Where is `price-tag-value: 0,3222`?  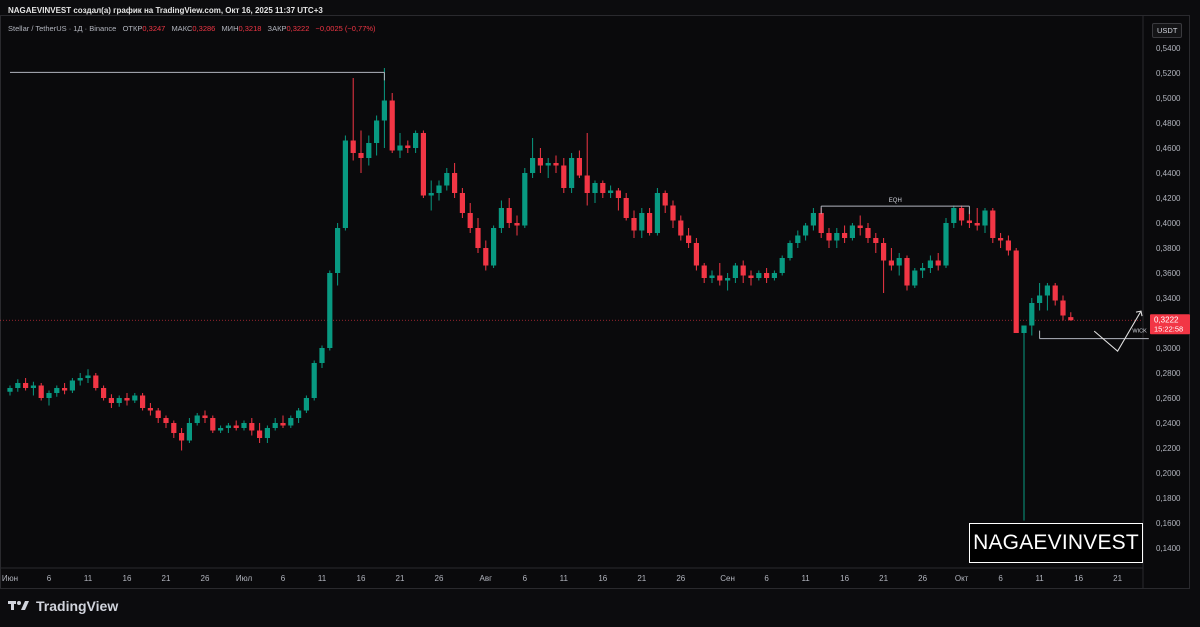 price-tag-value: 0,3222 is located at coordinates (1166, 319).